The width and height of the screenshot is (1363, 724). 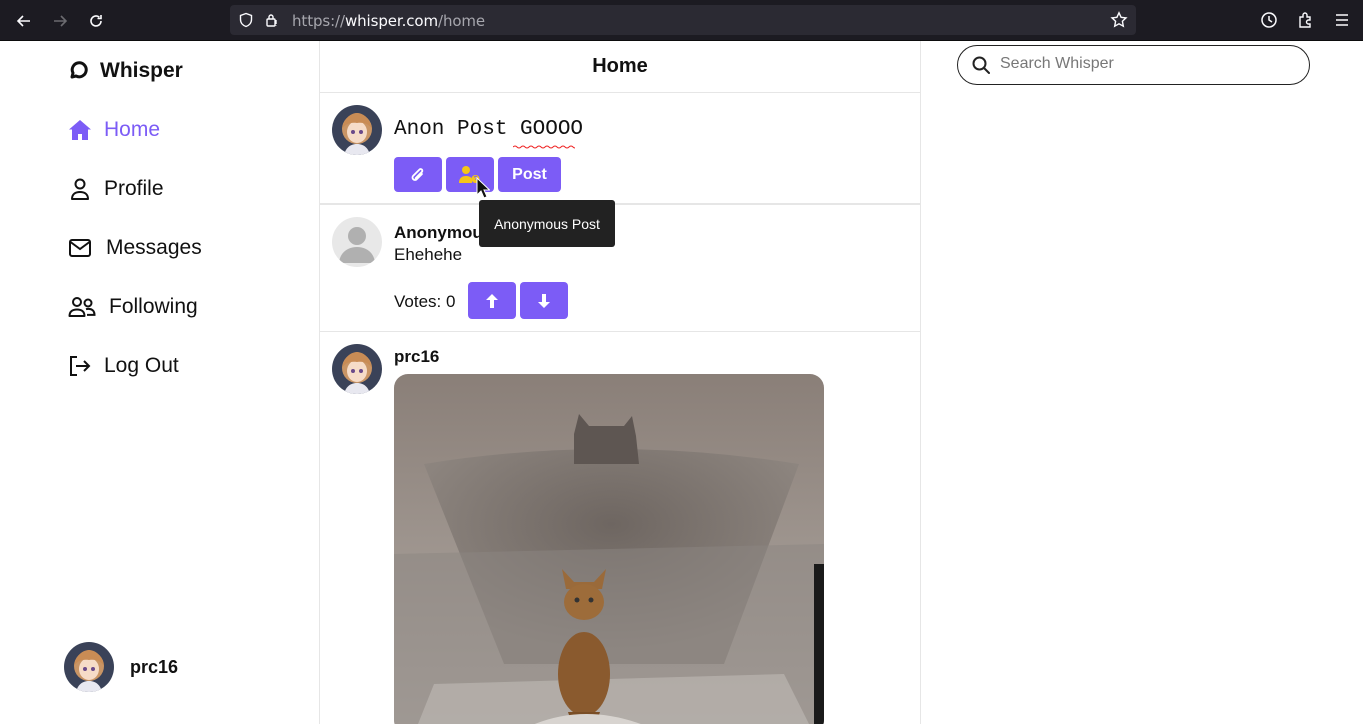 I want to click on browser-toolbar: https://whisper.com/home, so click(x=681, y=20).